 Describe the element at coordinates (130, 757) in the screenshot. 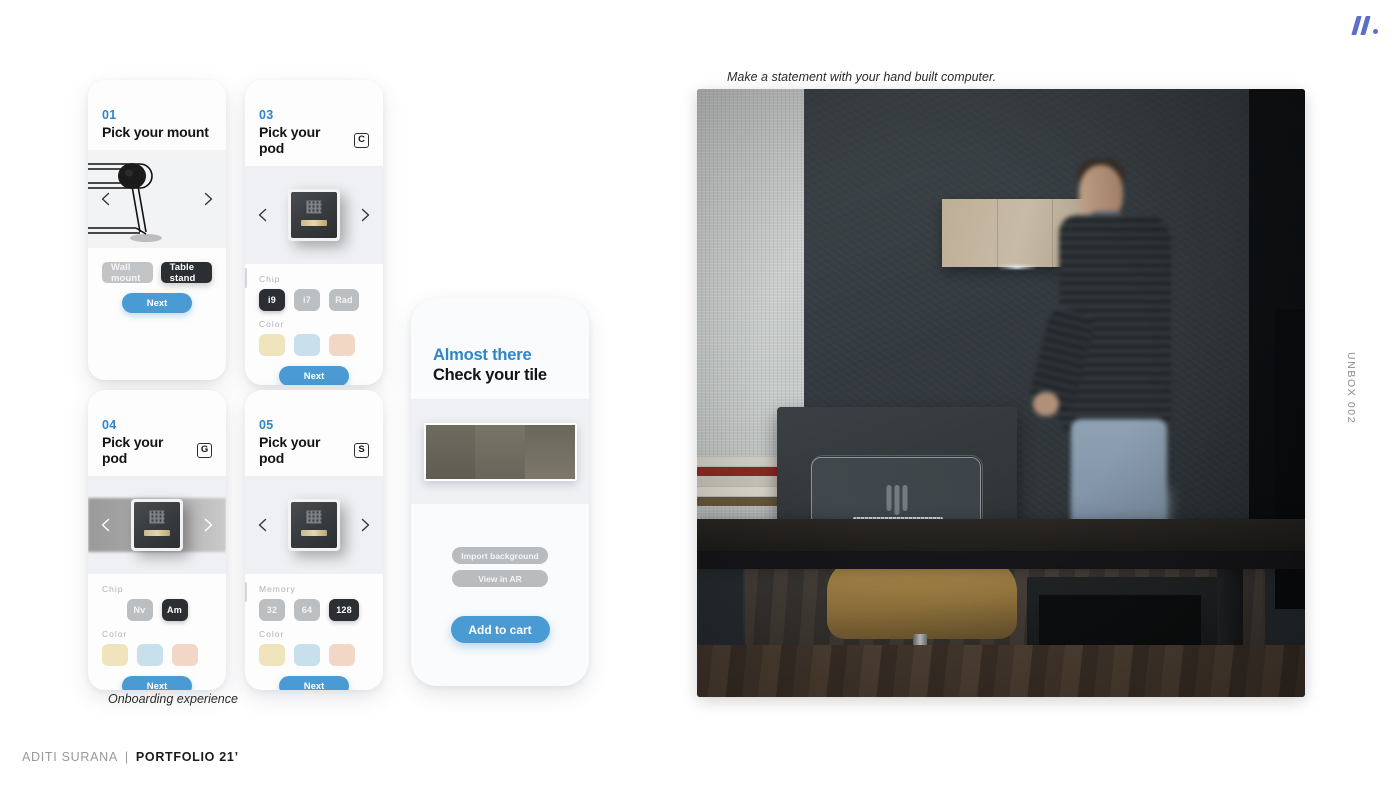

I see `footer: ADITI SURANA | PORTFOLIO 21’` at that location.